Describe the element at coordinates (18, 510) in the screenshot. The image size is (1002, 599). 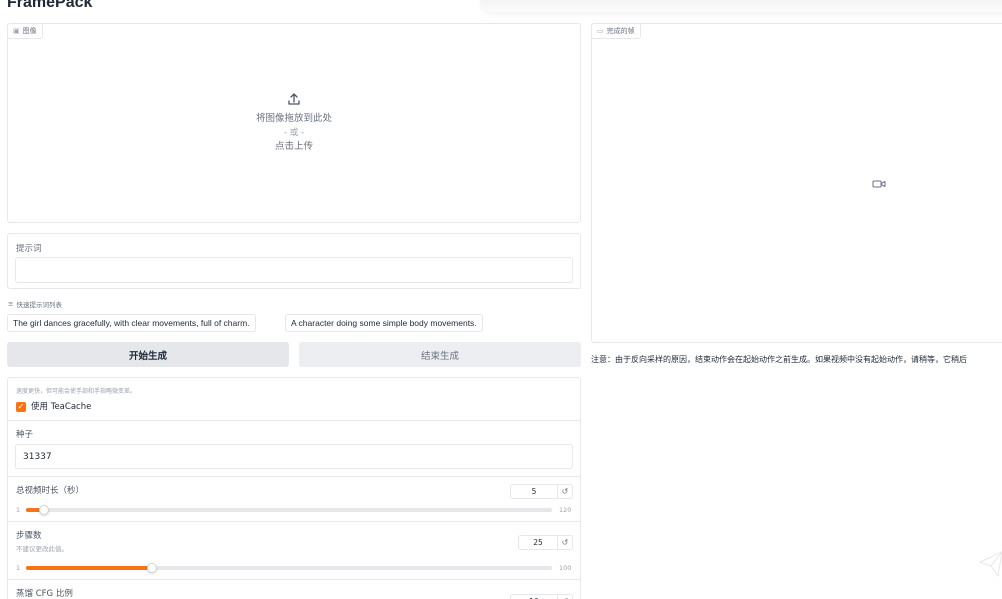
I see `video-length-min: 1` at that location.